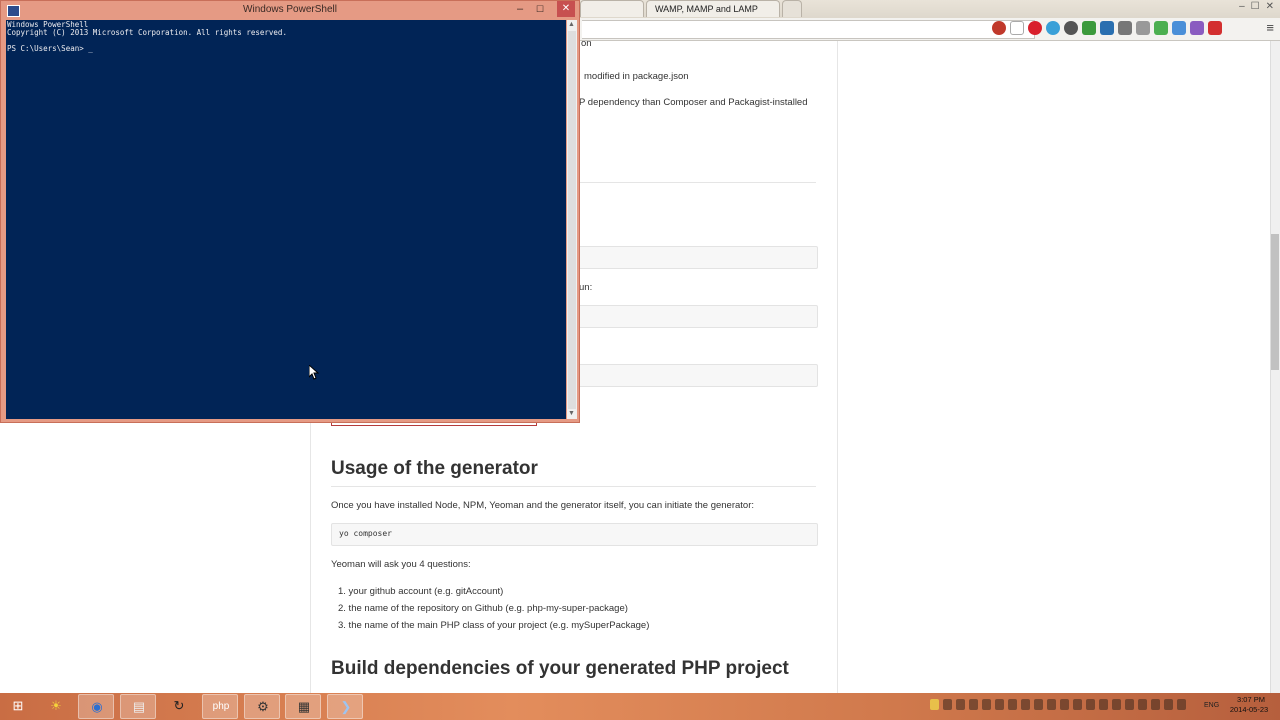 The image size is (1280, 720). Describe the element at coordinates (586, 287) in the screenshot. I see `partial-text-4: un:` at that location.